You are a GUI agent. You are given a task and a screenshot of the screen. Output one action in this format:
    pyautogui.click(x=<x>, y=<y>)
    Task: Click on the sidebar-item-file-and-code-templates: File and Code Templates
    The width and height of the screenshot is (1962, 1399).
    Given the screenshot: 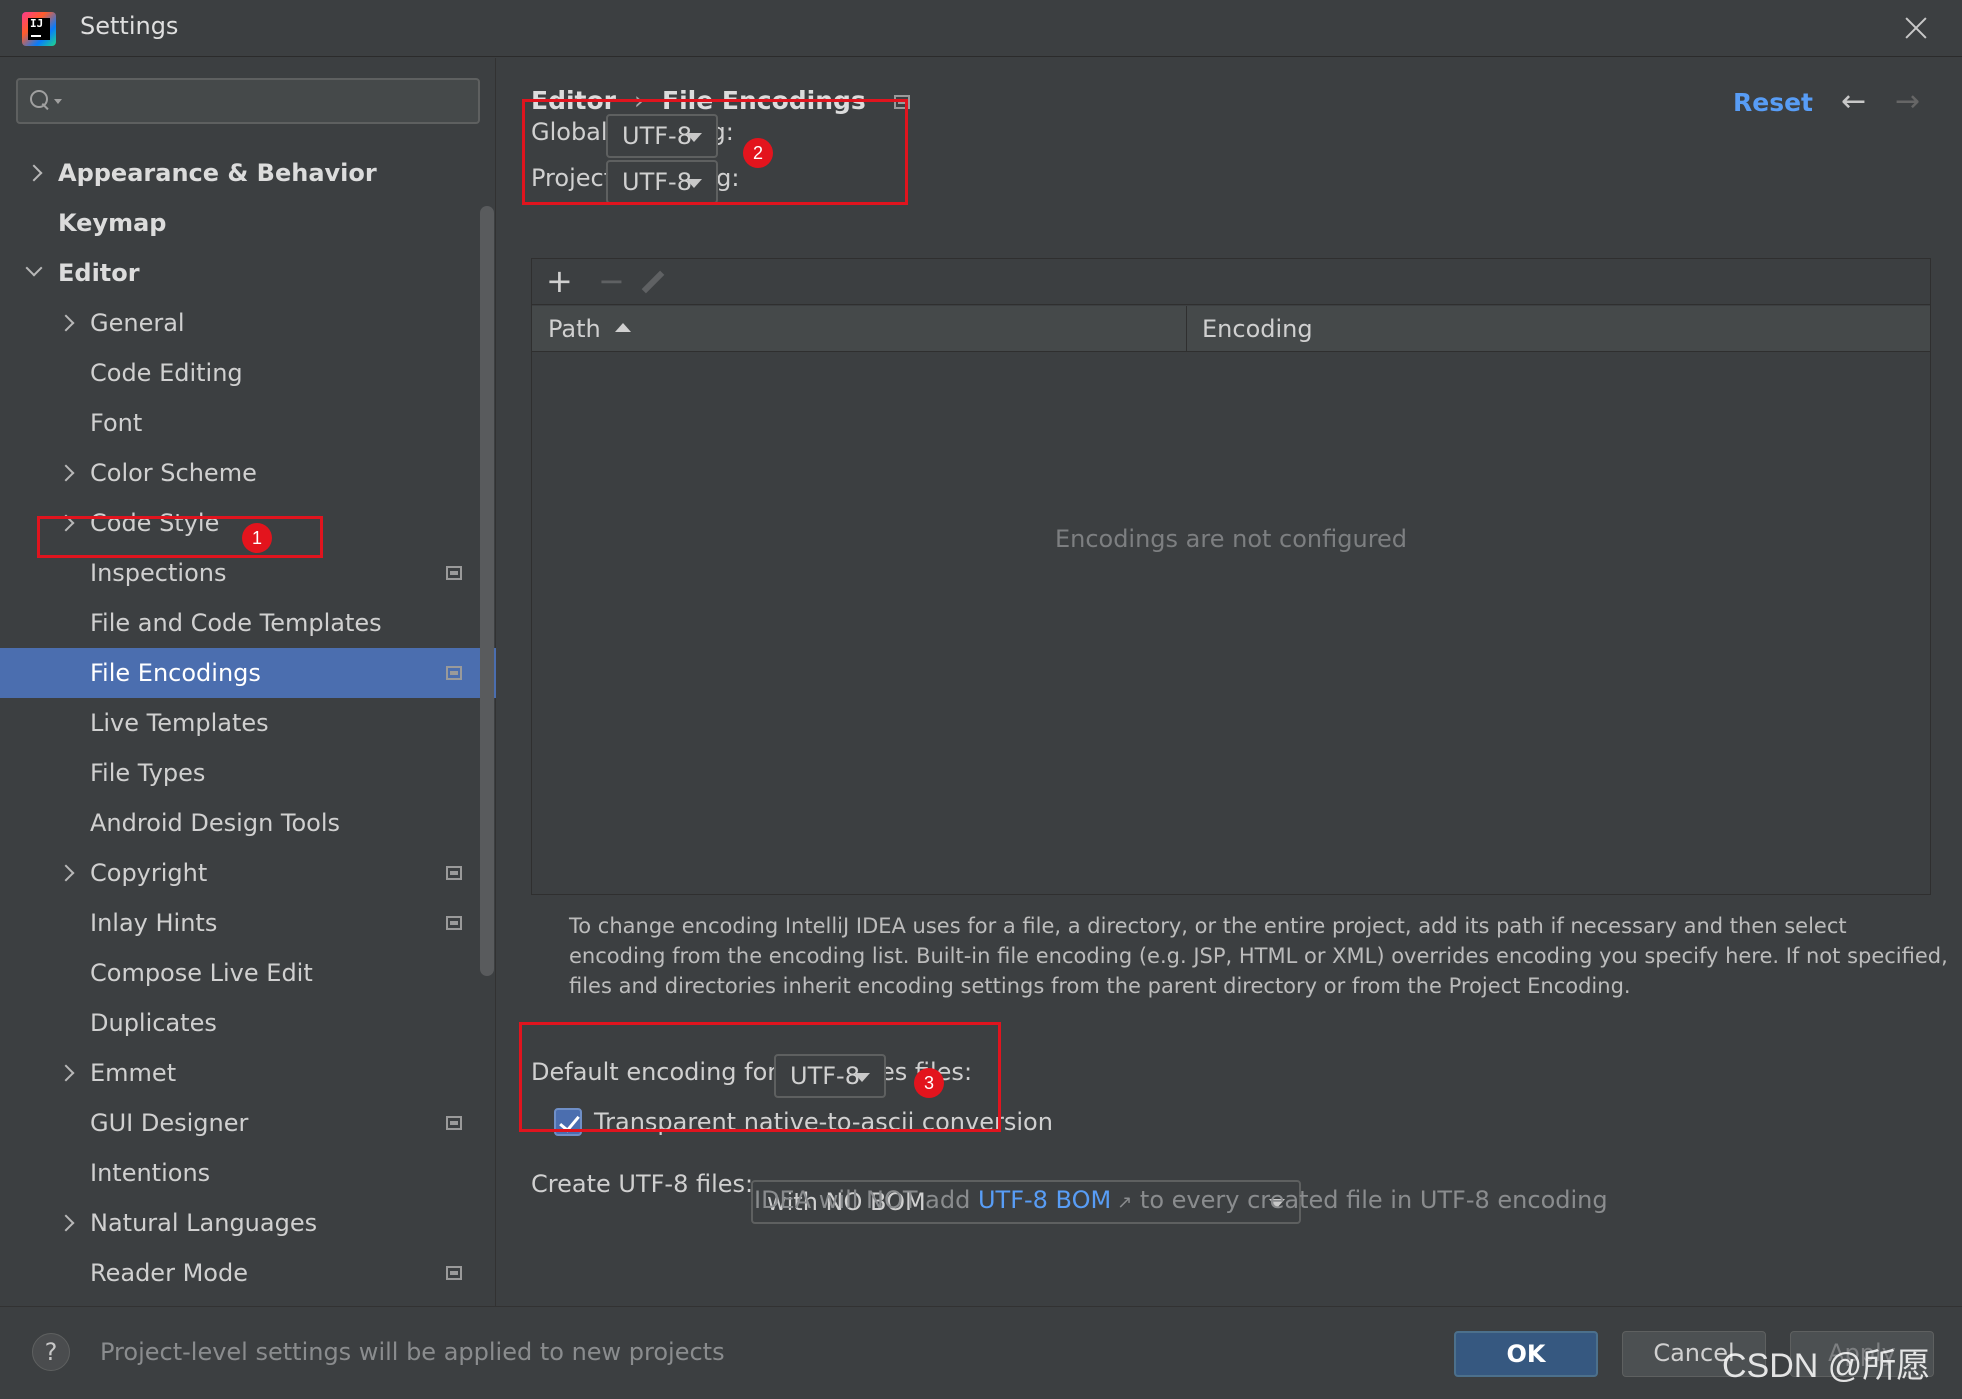 What is the action you would take?
    pyautogui.click(x=248, y=623)
    